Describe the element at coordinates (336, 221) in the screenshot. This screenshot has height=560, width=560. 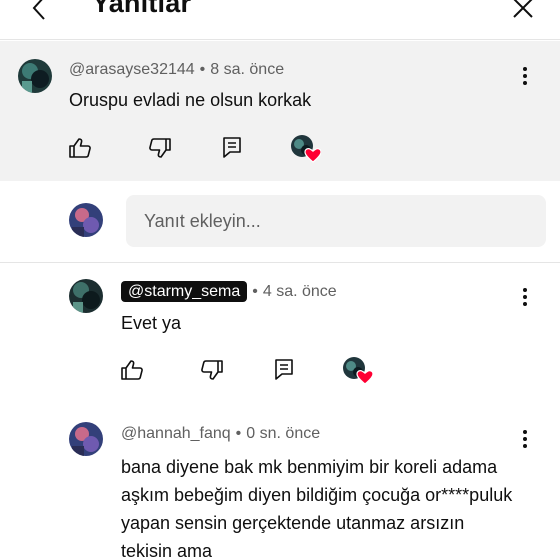
I see `reply-input` at that location.